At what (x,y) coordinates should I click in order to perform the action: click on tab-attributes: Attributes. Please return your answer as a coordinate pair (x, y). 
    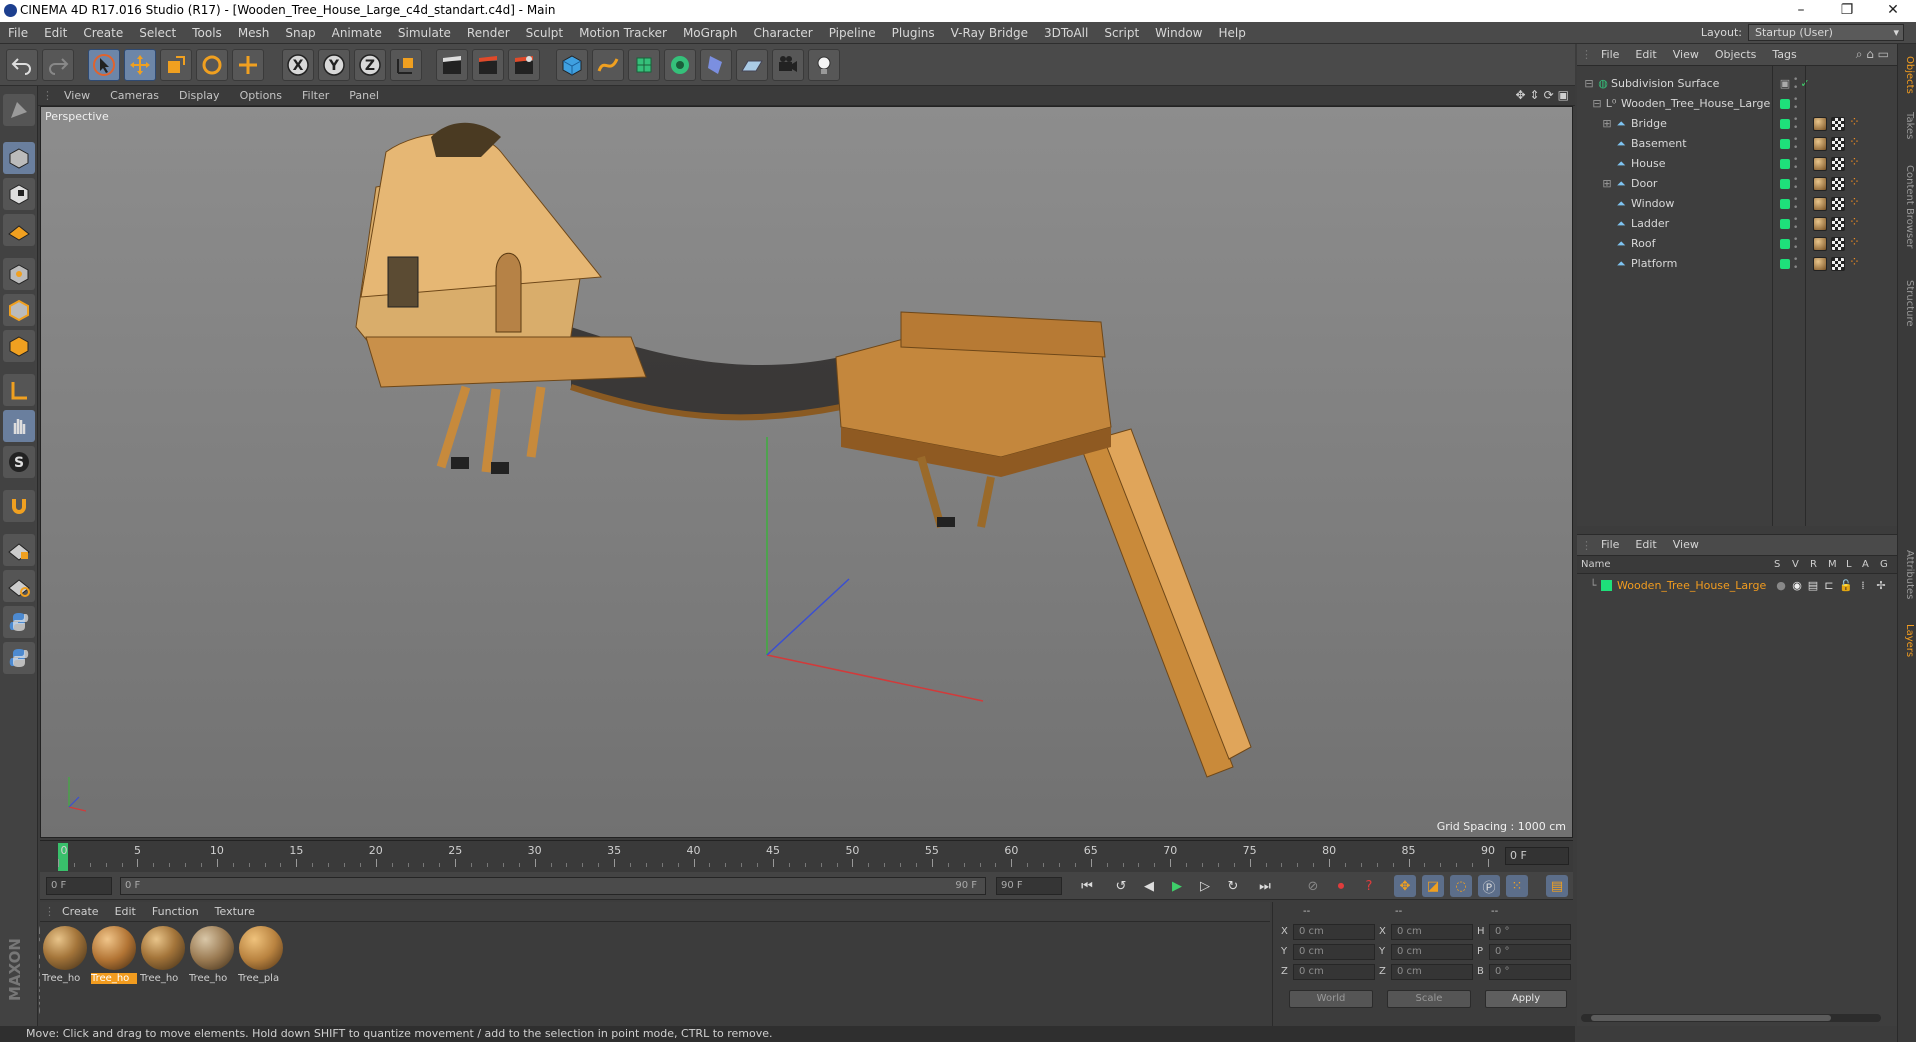
    Looking at the image, I should click on (1907, 575).